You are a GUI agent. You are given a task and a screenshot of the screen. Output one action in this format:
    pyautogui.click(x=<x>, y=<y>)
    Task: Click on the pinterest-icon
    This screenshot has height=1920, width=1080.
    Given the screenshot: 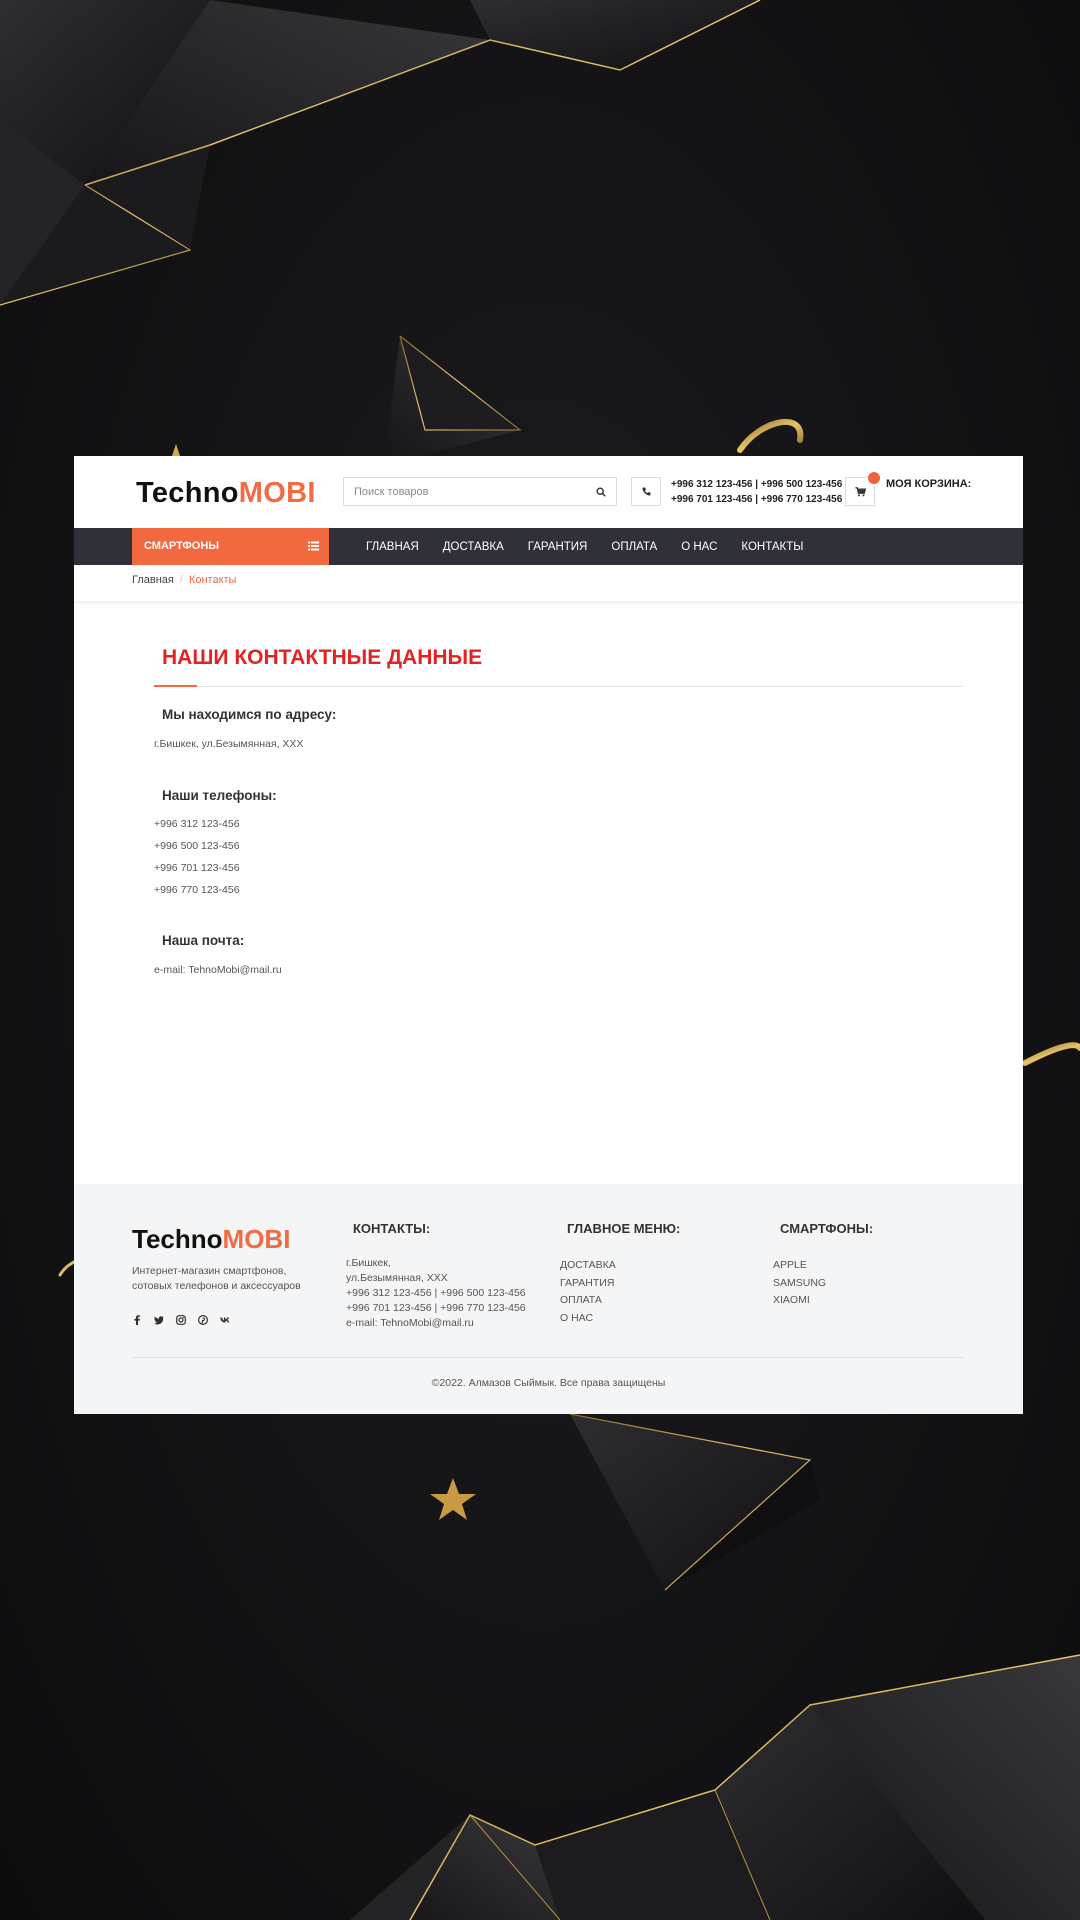 What is the action you would take?
    pyautogui.click(x=203, y=1320)
    